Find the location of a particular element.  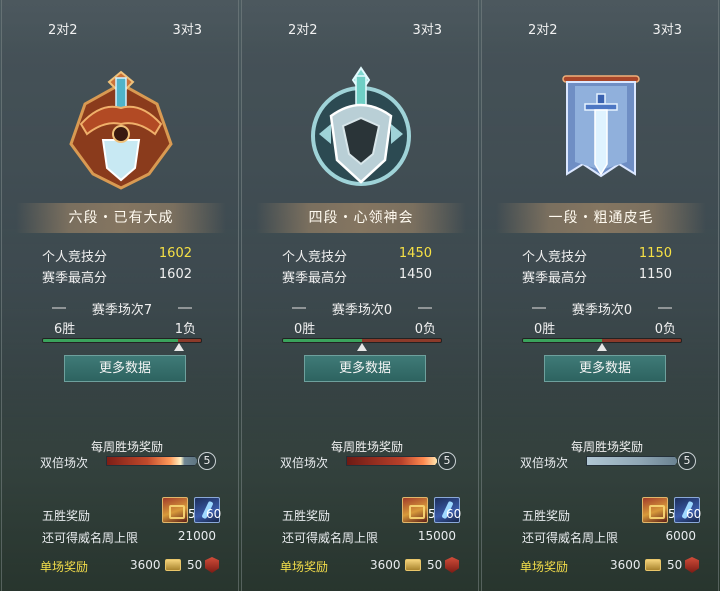

weekly-cap-row: 还可得威名周上限 15000 is located at coordinates (372, 536).